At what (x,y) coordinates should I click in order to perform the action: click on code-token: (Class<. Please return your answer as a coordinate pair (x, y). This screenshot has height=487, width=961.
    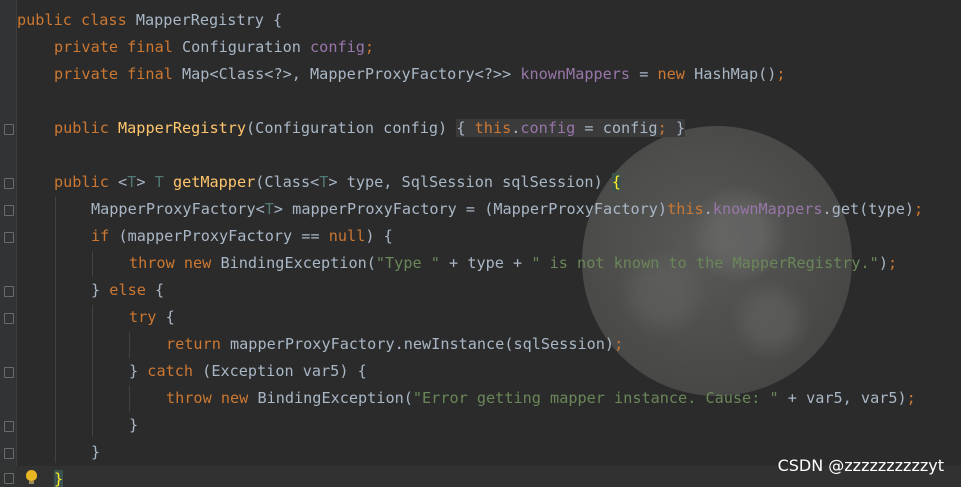
    Looking at the image, I should click on (287, 182).